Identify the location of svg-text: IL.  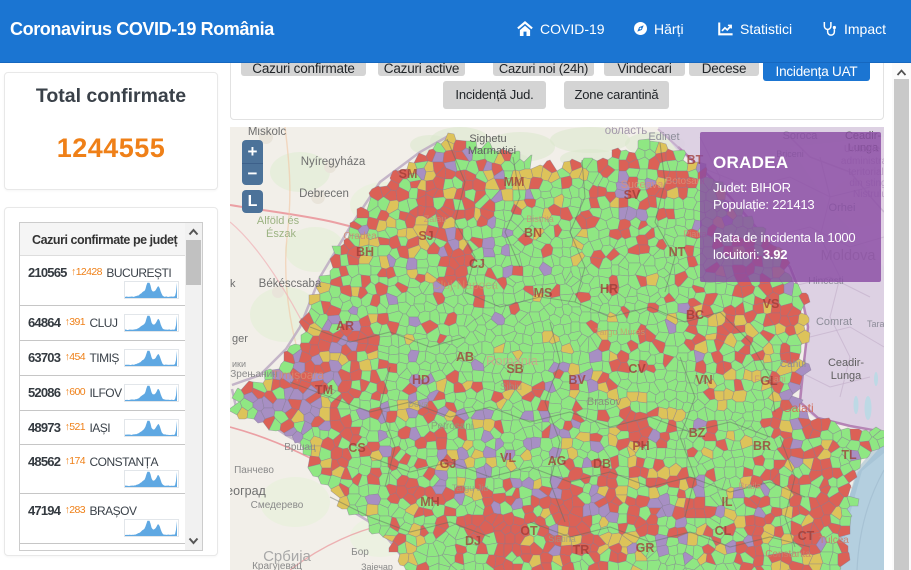
(726, 502).